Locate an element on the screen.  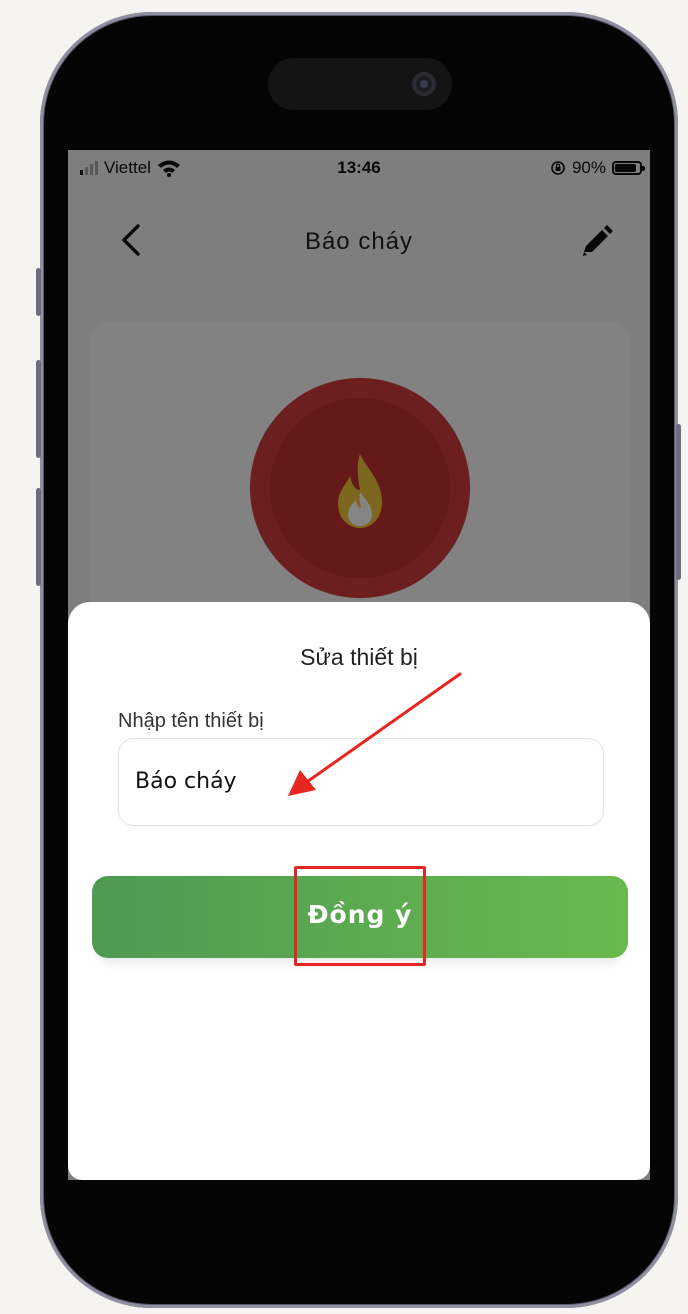
front-camera is located at coordinates (424, 84).